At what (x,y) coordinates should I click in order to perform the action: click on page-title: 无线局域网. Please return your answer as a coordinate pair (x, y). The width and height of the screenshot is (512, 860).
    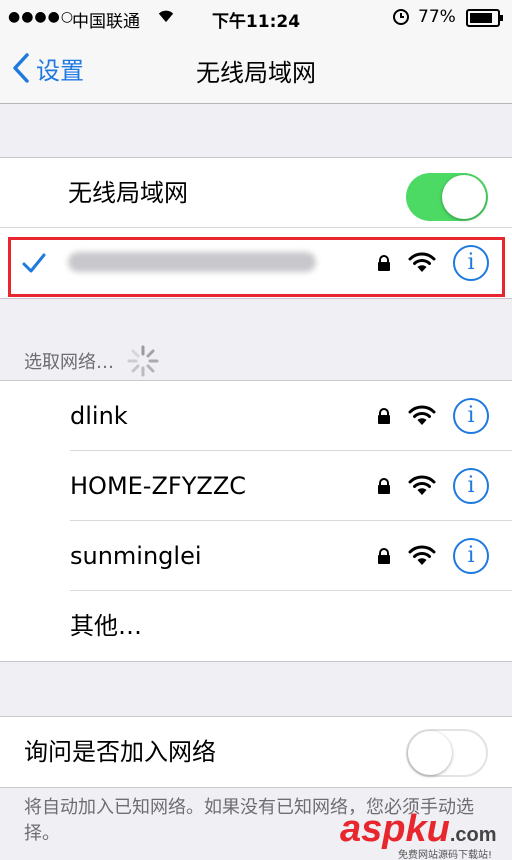
    Looking at the image, I should click on (256, 73).